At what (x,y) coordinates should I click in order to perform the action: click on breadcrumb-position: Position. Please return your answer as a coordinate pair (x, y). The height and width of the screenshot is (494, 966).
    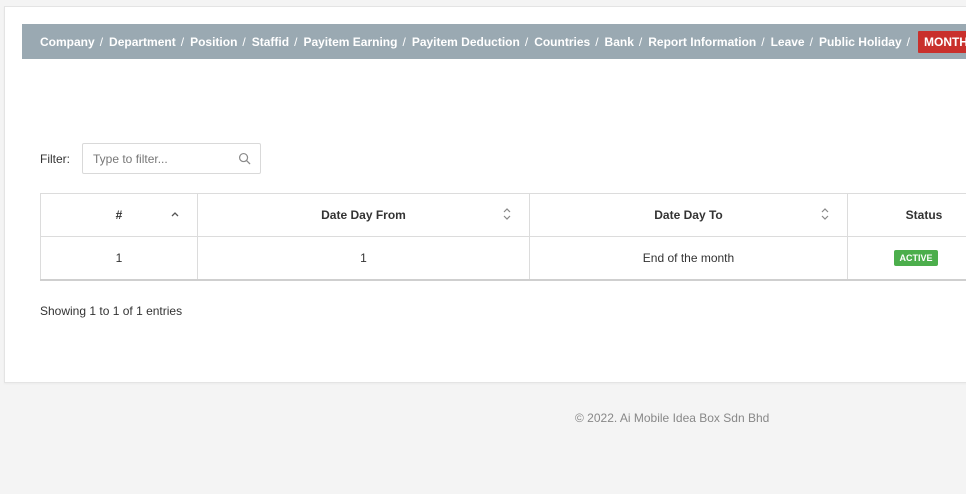
    Looking at the image, I should click on (213, 42).